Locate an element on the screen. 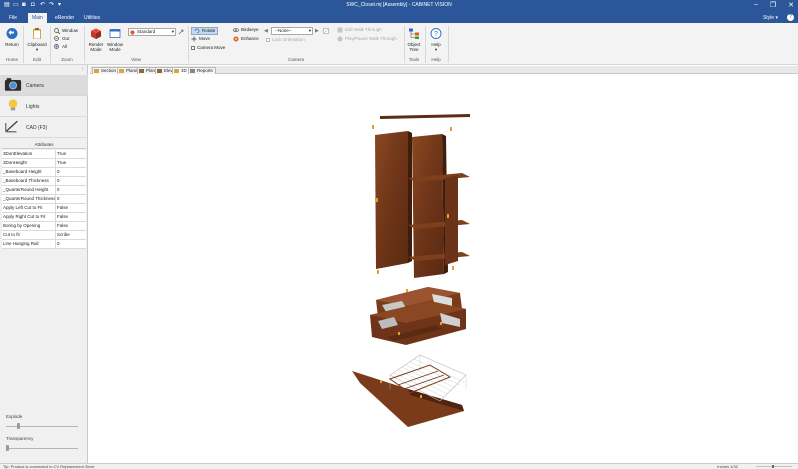  return-label: Return is located at coordinates (12, 44).